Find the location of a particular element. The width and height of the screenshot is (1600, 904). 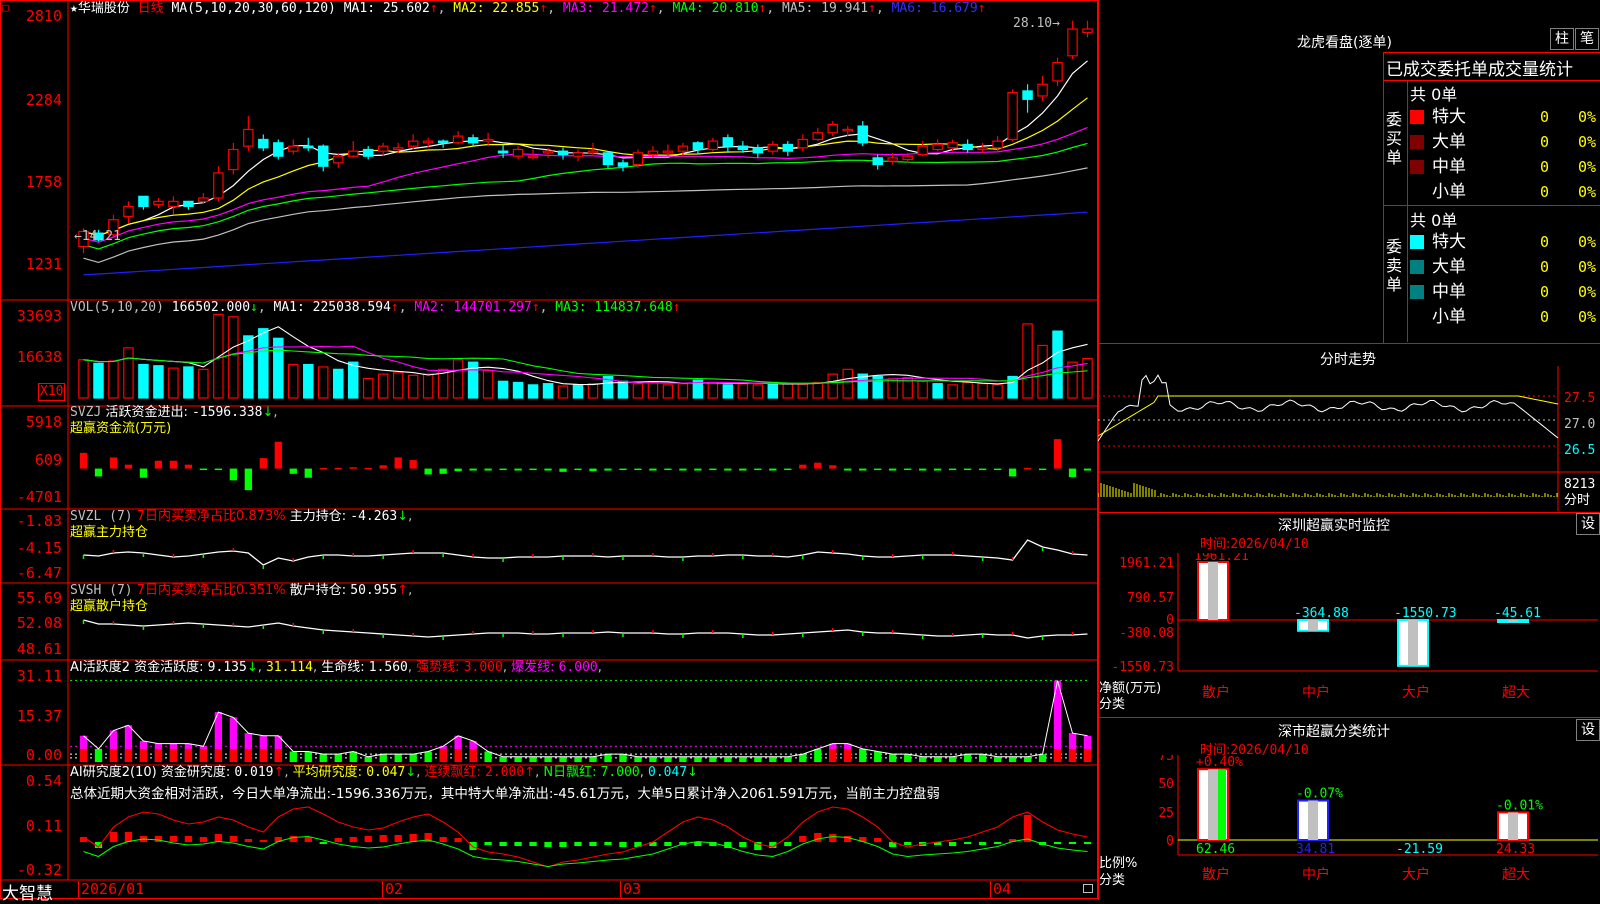

monitor-settings-button: 设 is located at coordinates (1588, 524).